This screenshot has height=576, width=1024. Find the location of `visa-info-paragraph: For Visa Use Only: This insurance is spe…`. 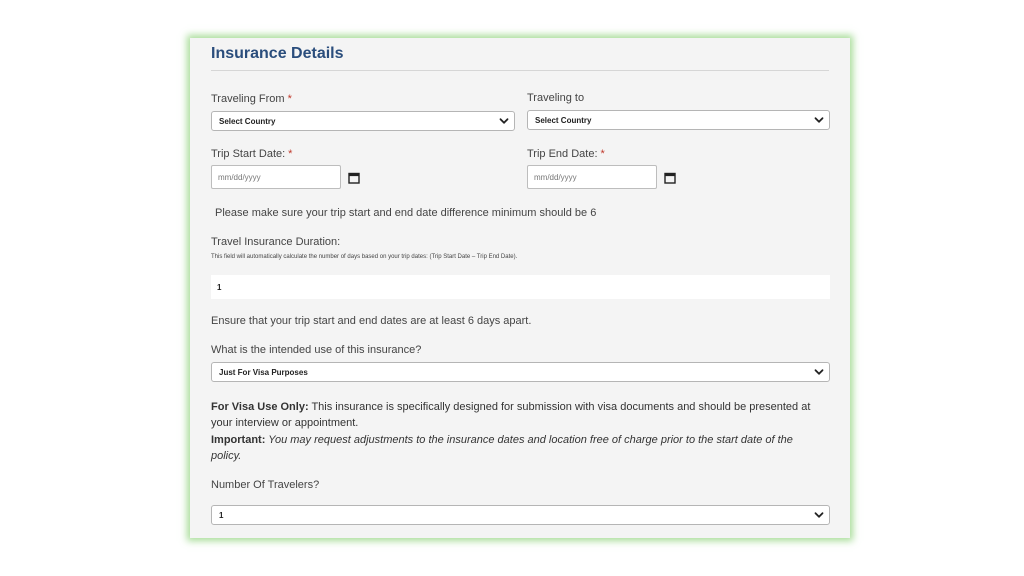

visa-info-paragraph: For Visa Use Only: This insurance is spe… is located at coordinates (517, 431).